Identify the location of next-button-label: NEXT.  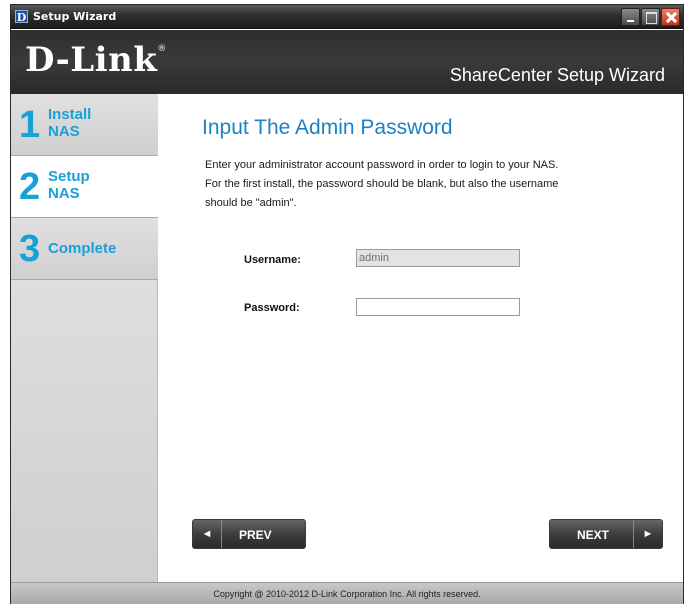
(593, 535).